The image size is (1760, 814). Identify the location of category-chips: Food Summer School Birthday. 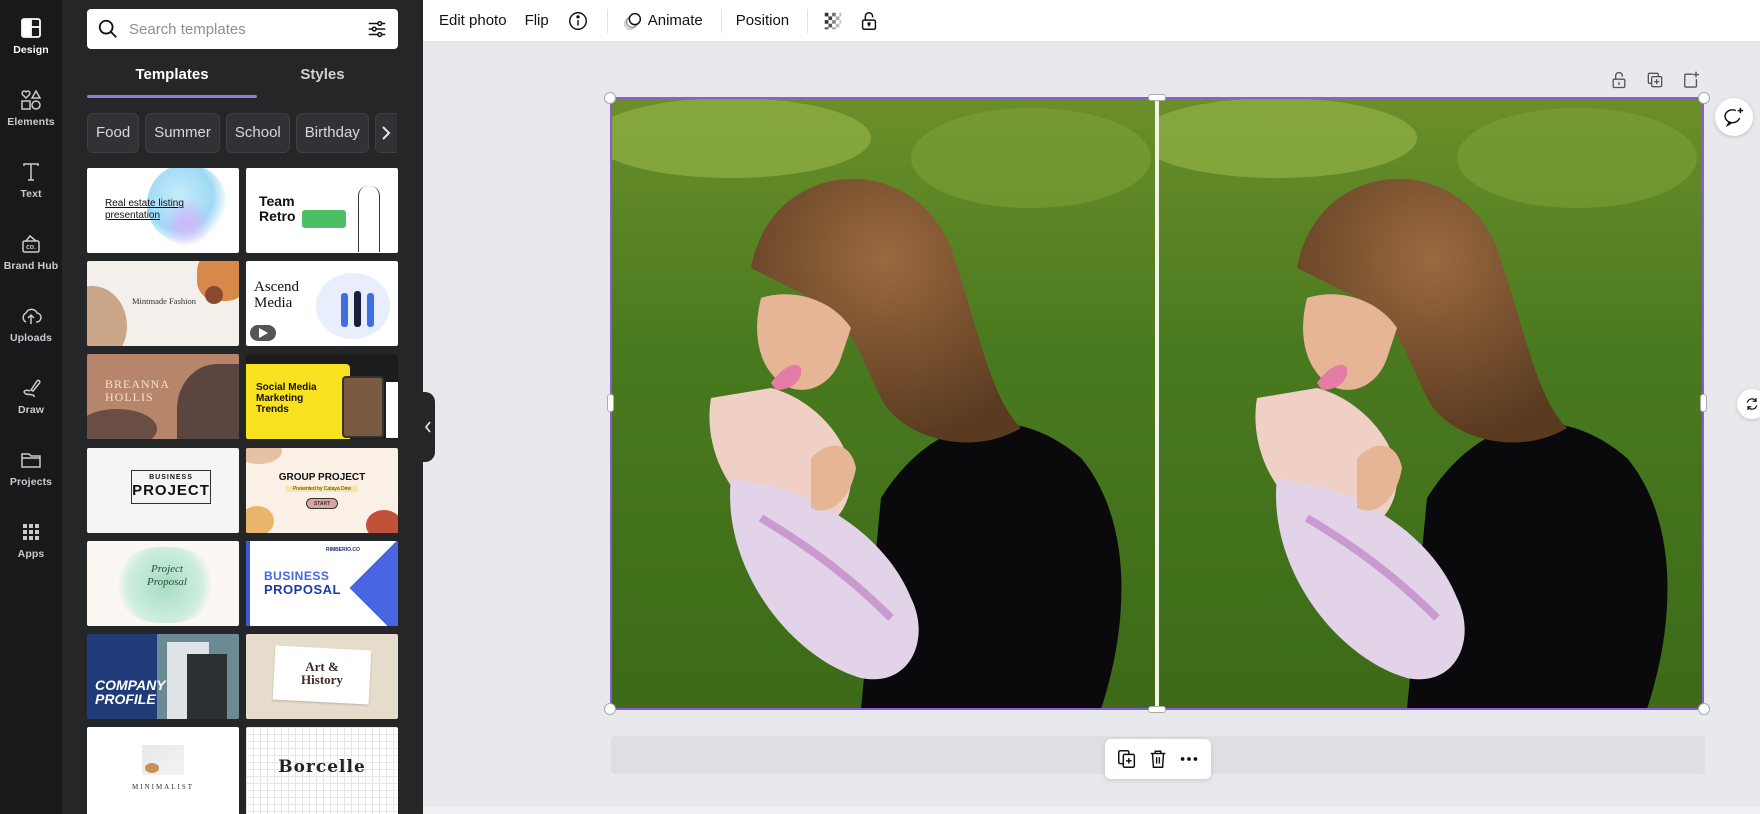
(242, 133).